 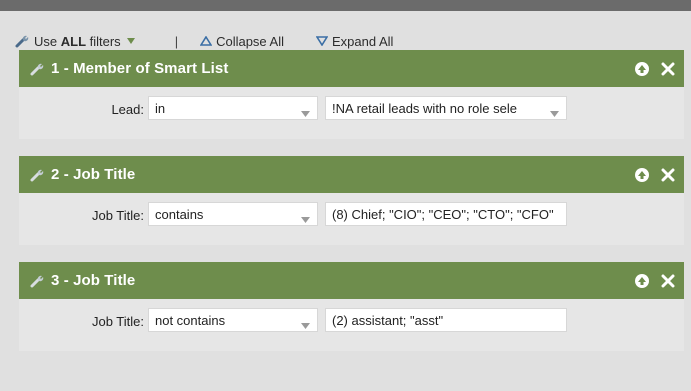 What do you see at coordinates (93, 174) in the screenshot?
I see `filter-title: 2 - Job Title` at bounding box center [93, 174].